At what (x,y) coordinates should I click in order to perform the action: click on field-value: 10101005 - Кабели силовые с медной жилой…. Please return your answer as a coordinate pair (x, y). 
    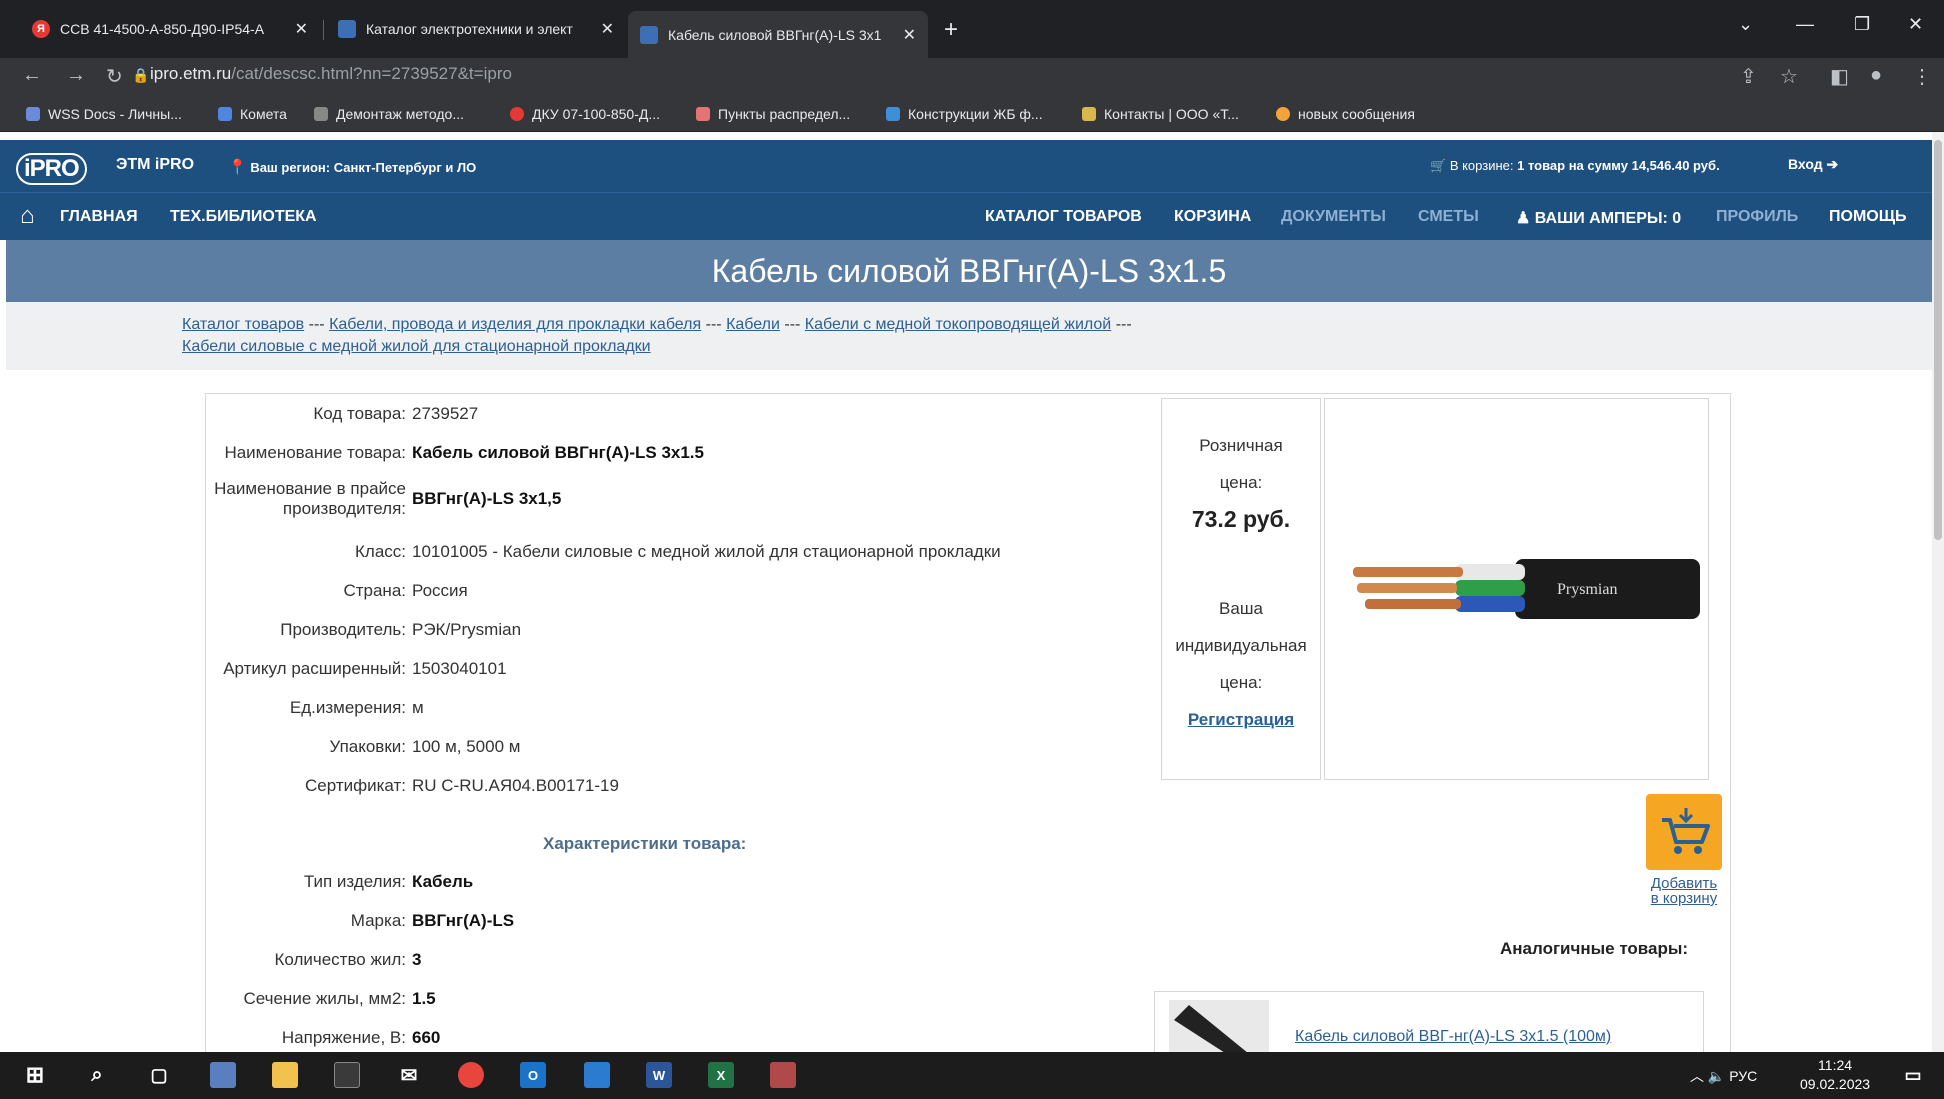
    Looking at the image, I should click on (706, 551).